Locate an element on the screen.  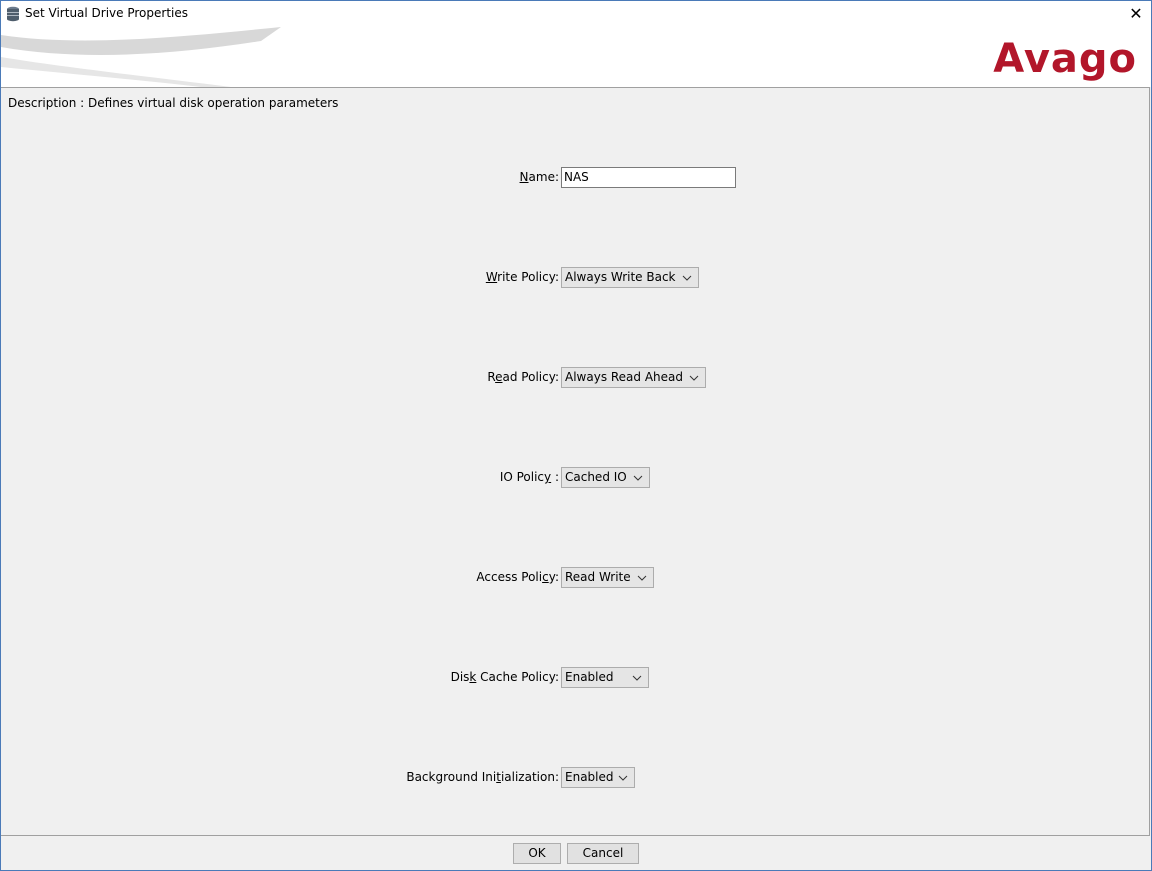
banner-swoosh-decoration is located at coordinates (141, 57).